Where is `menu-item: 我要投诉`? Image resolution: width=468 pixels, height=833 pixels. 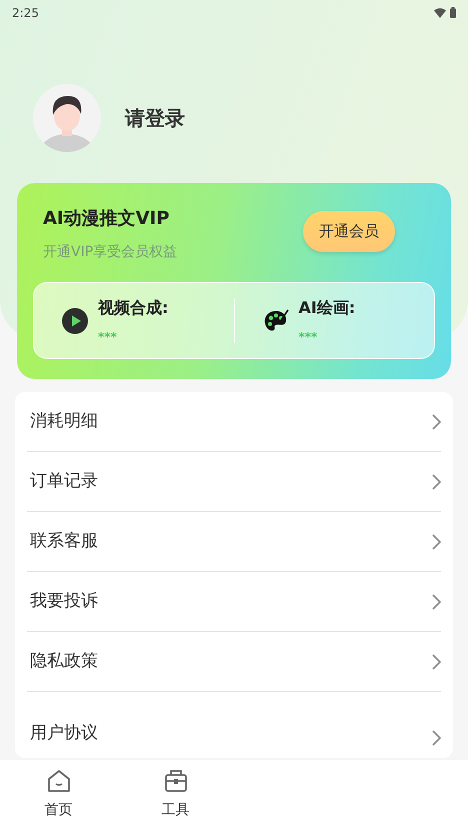 menu-item: 我要投诉 is located at coordinates (234, 602).